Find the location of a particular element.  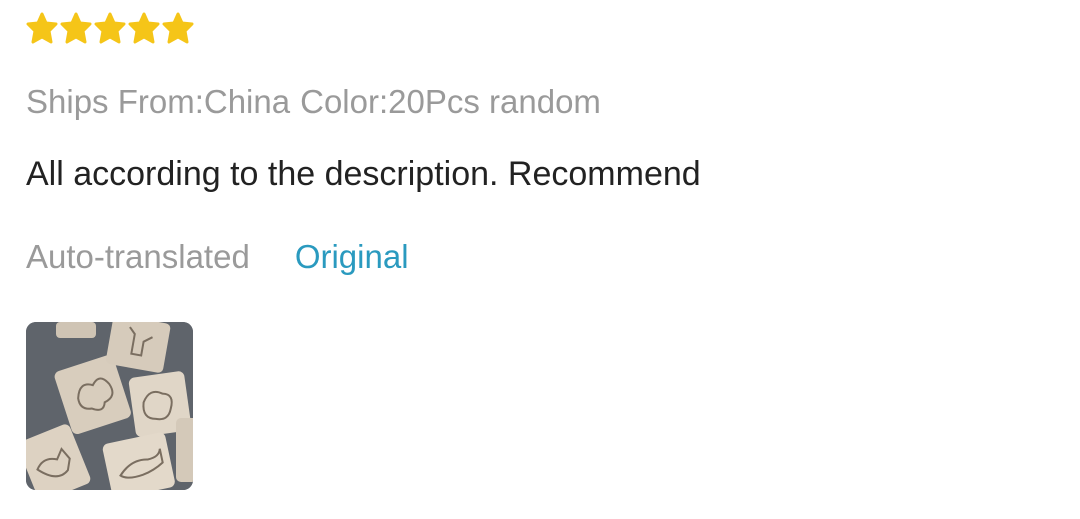

wooden-puzzle-cards-photo is located at coordinates (109, 406).